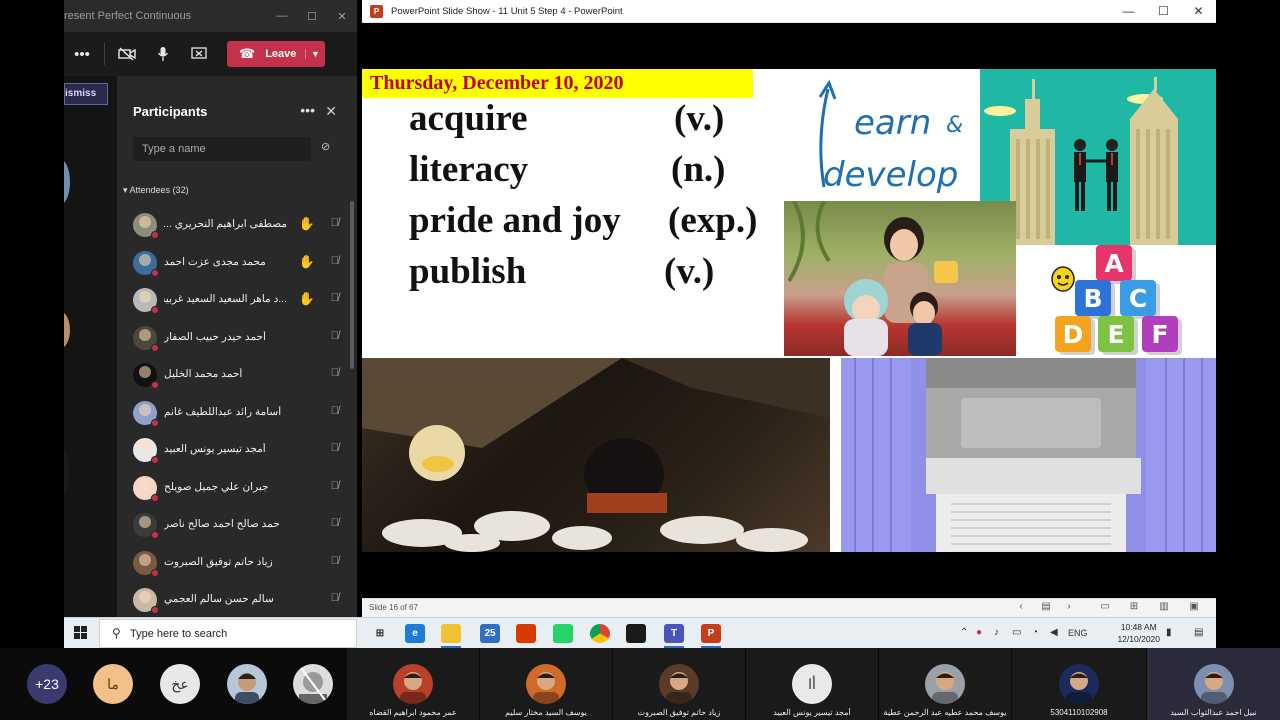 The width and height of the screenshot is (1280, 720). What do you see at coordinates (1105, 608) in the screenshot?
I see `normal-view-icon: ▭` at bounding box center [1105, 608].